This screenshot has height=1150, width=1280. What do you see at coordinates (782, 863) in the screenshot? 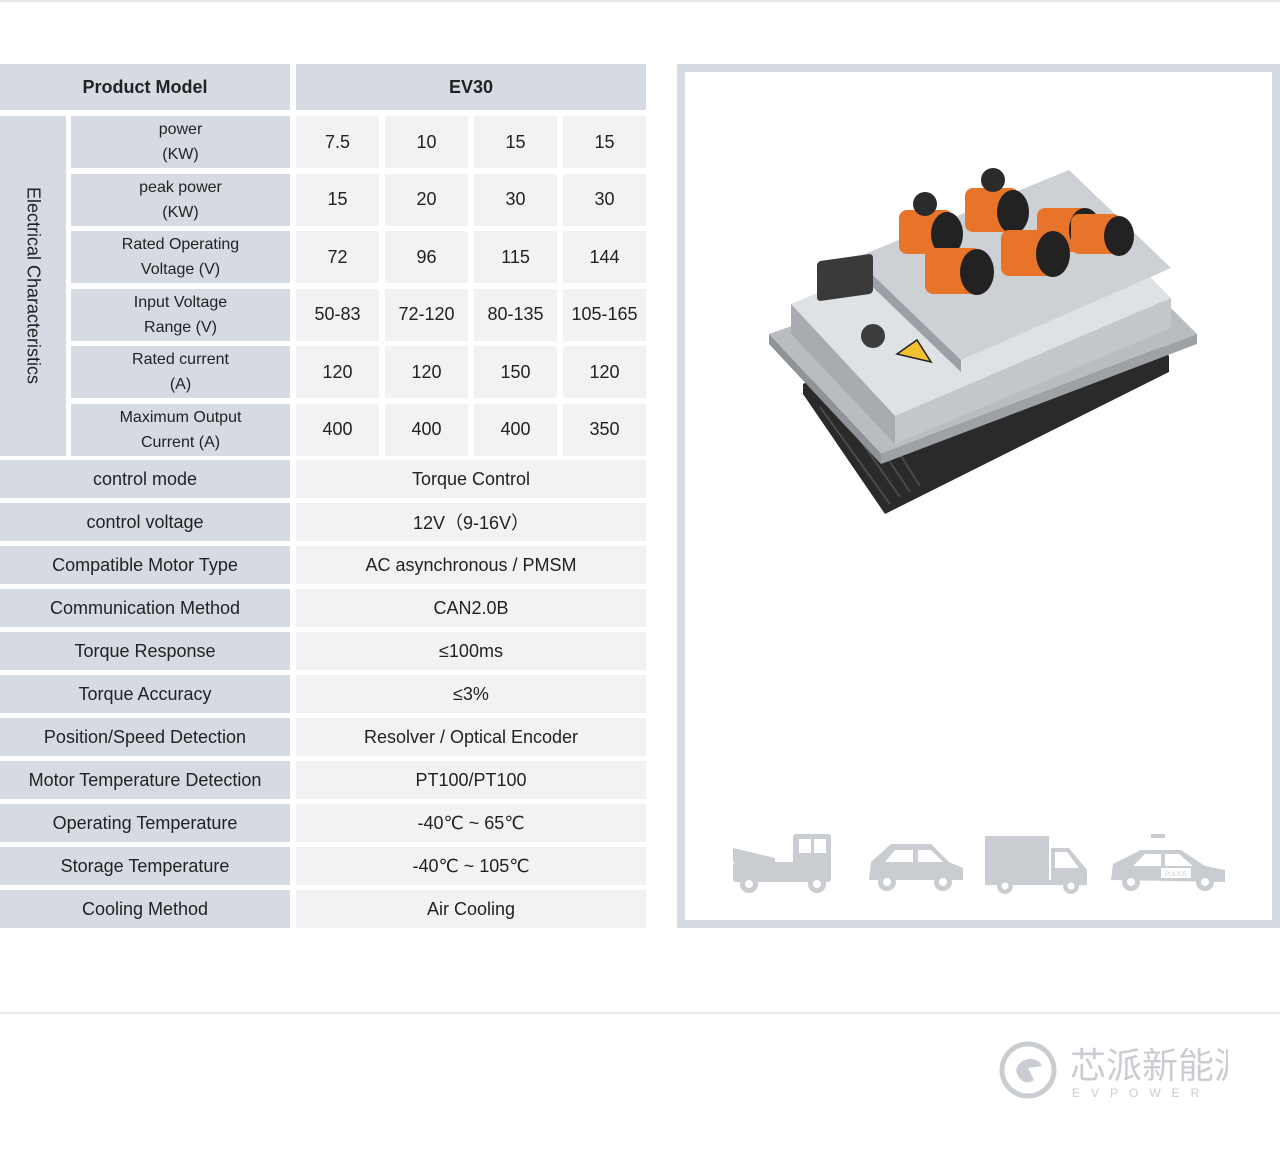
I see `utility-cart-icon` at bounding box center [782, 863].